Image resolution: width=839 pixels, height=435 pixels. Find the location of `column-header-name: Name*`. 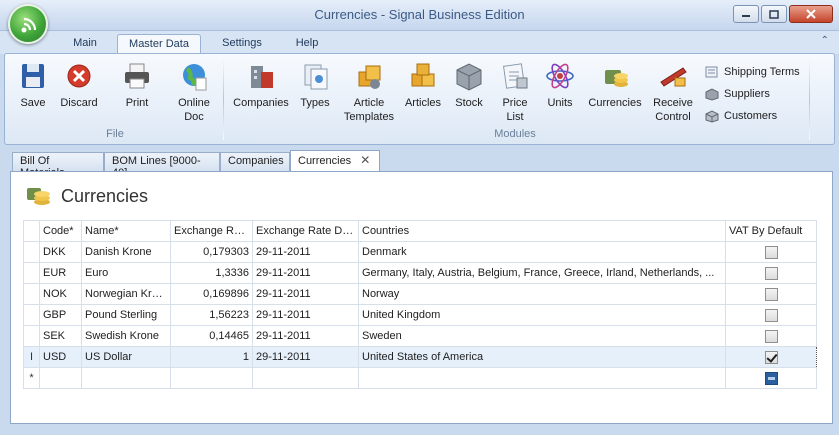

column-header-name: Name* is located at coordinates (126, 231).